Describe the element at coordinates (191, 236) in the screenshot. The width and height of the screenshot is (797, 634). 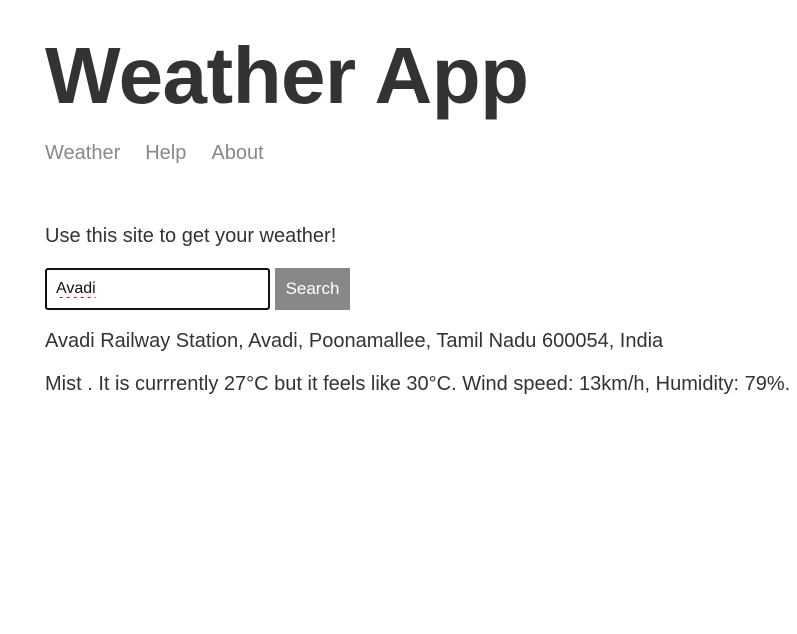
I see `intro-text: Use this site to get your weather!` at that location.